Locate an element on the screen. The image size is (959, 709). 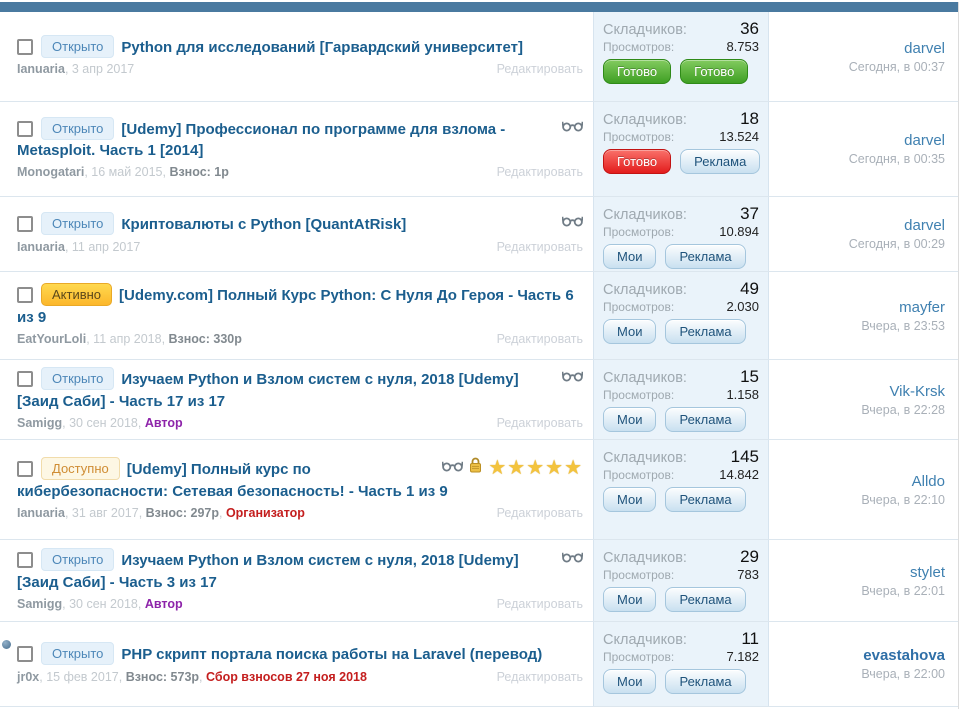
prosmotrov-value: 2.030 is located at coordinates (742, 306).